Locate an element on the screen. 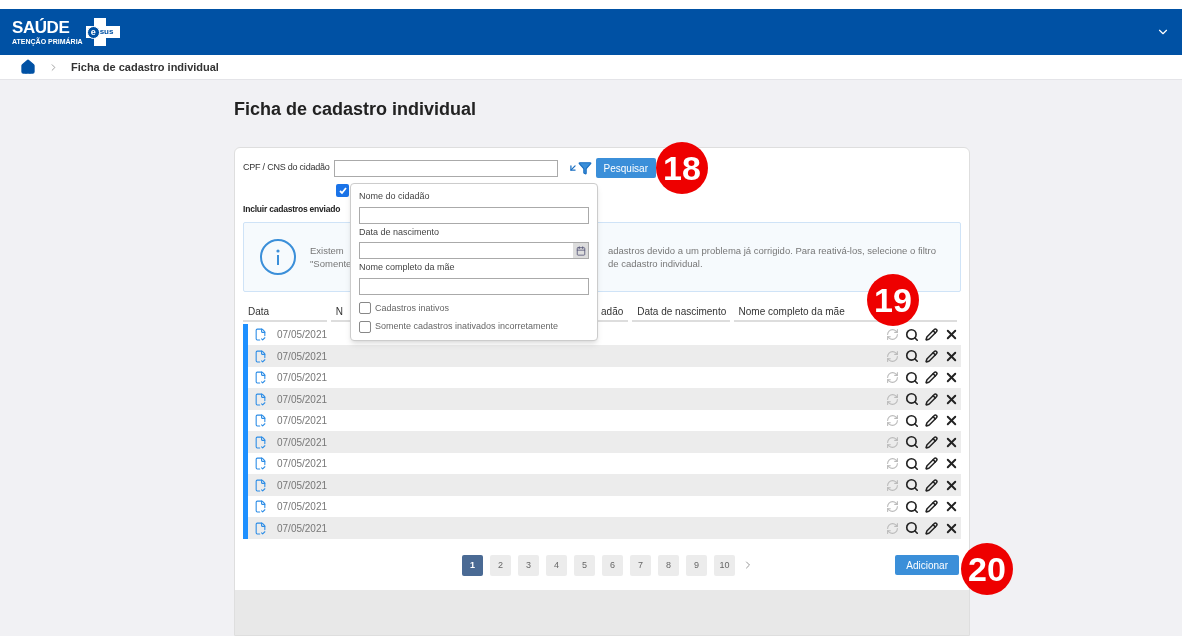 The height and width of the screenshot is (636, 1182). field-label: CPF / CNS do cidadão is located at coordinates (286, 168).